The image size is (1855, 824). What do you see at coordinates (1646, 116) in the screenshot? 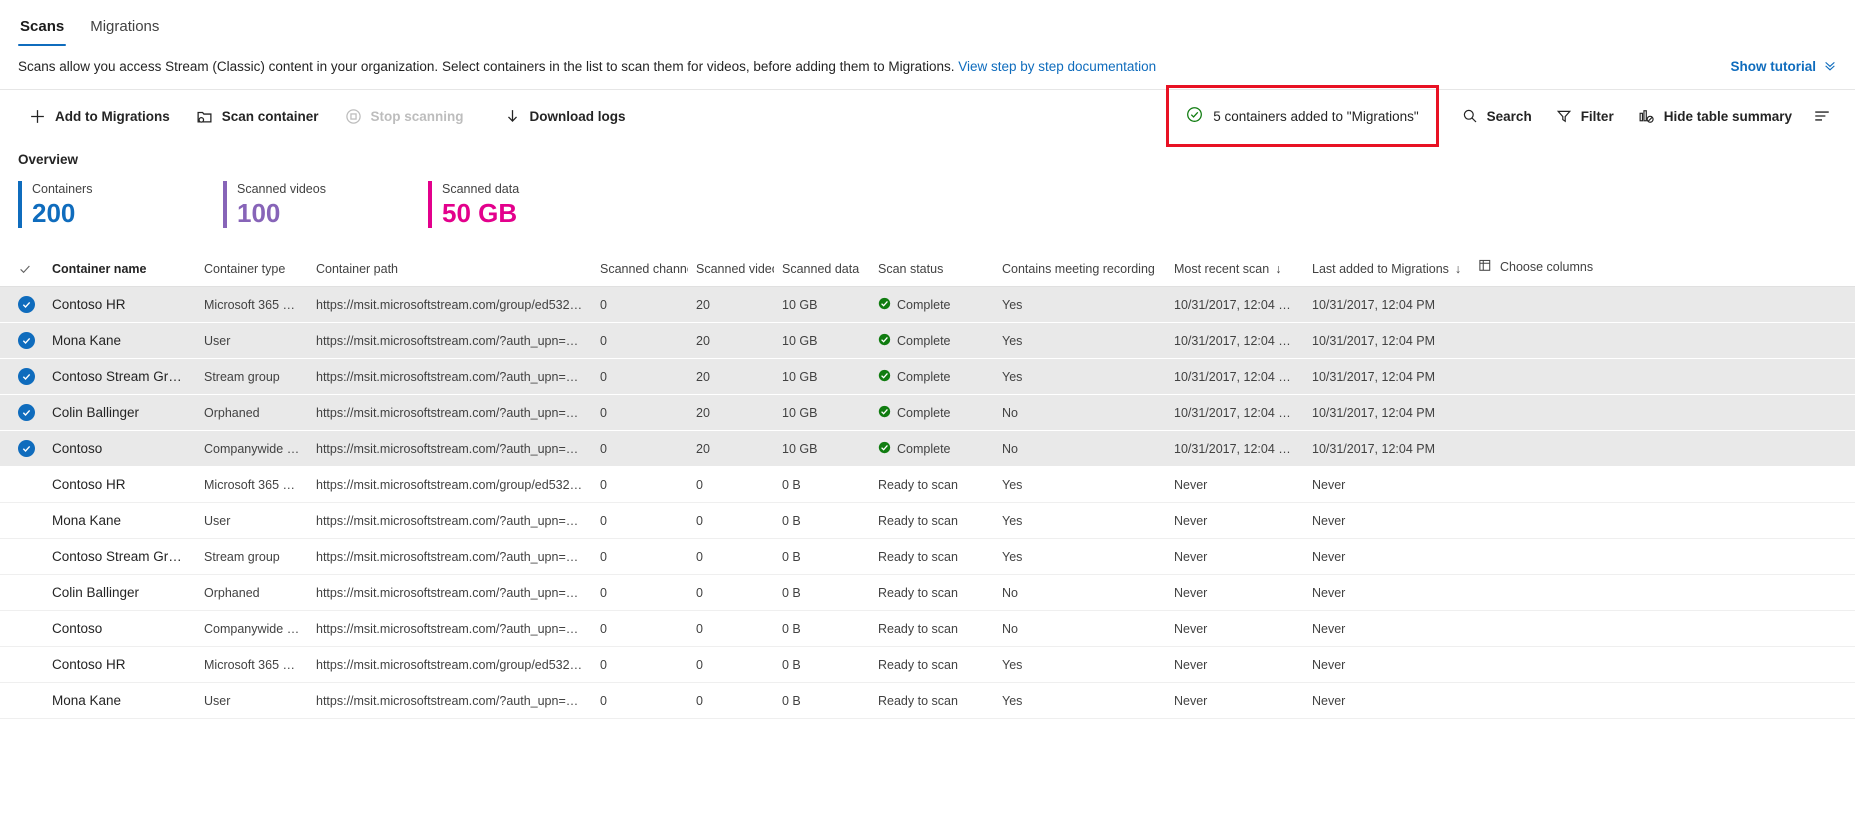
I see `table-summary-icon` at bounding box center [1646, 116].